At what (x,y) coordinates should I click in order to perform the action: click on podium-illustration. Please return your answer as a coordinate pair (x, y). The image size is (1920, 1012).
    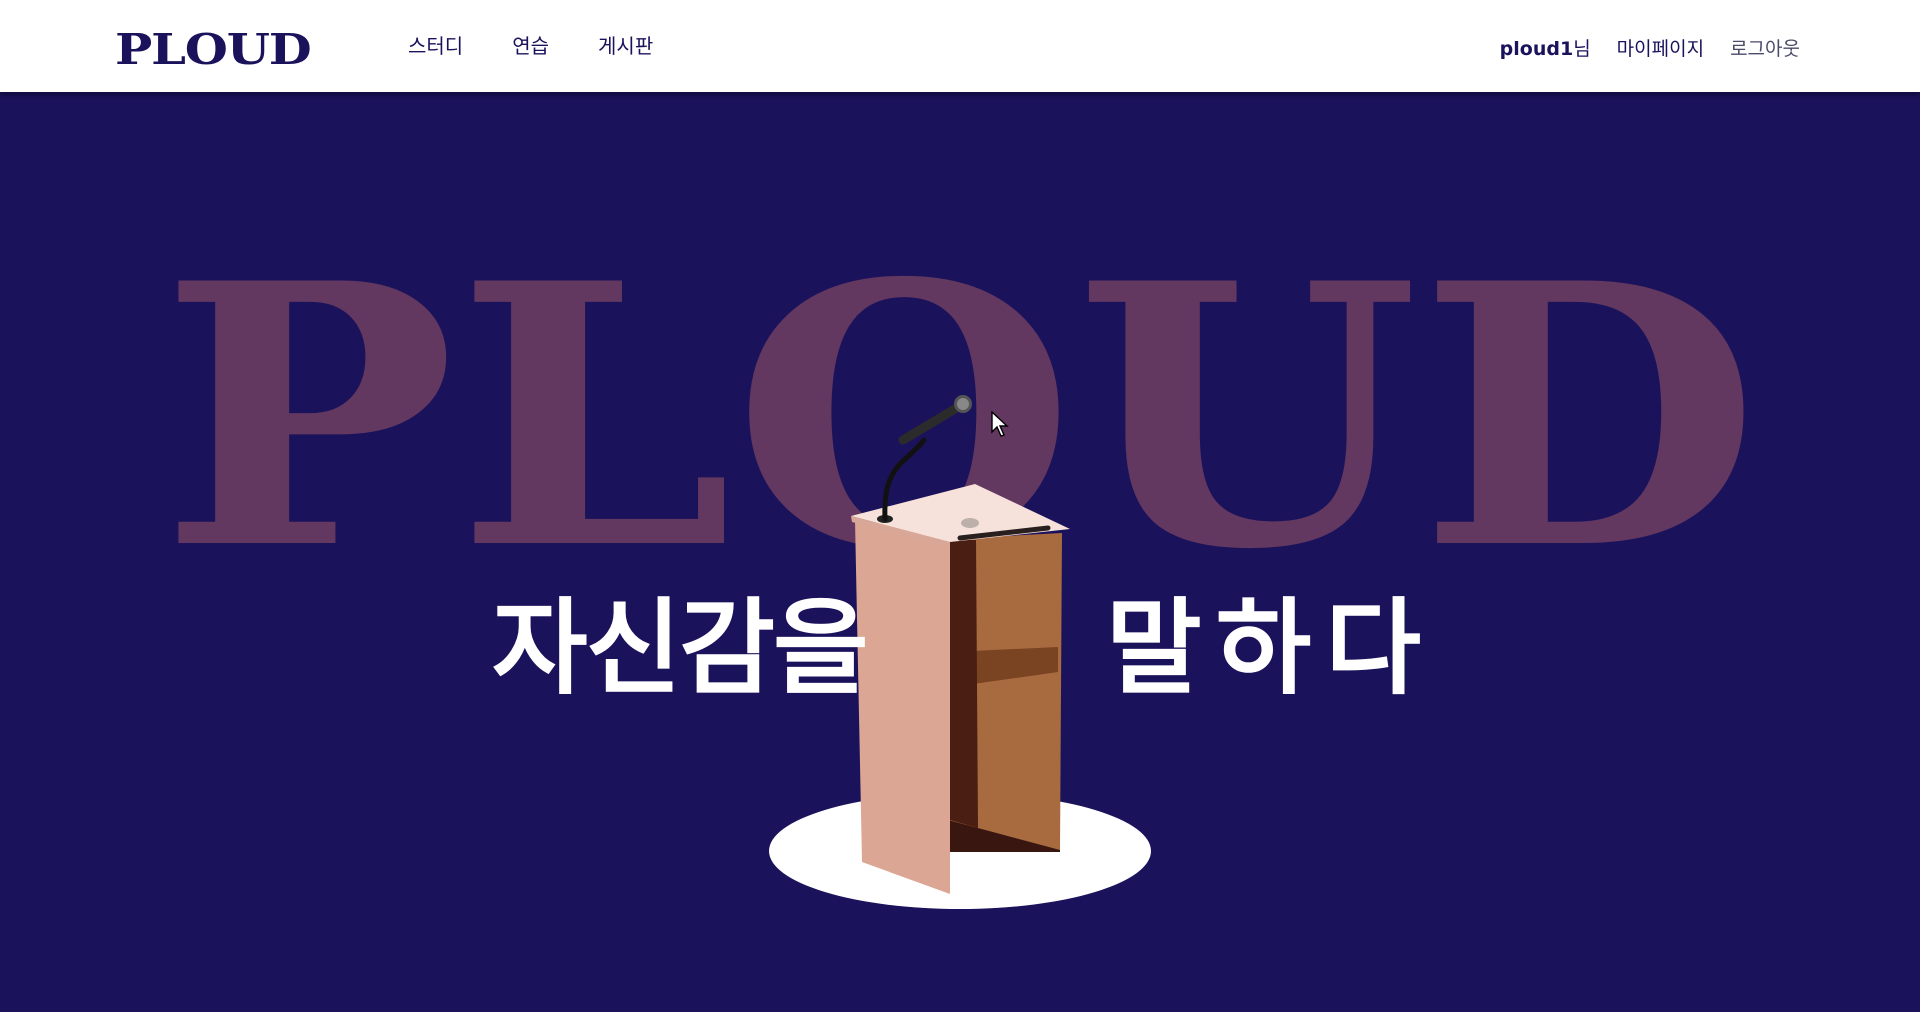
    Looking at the image, I should click on (960, 689).